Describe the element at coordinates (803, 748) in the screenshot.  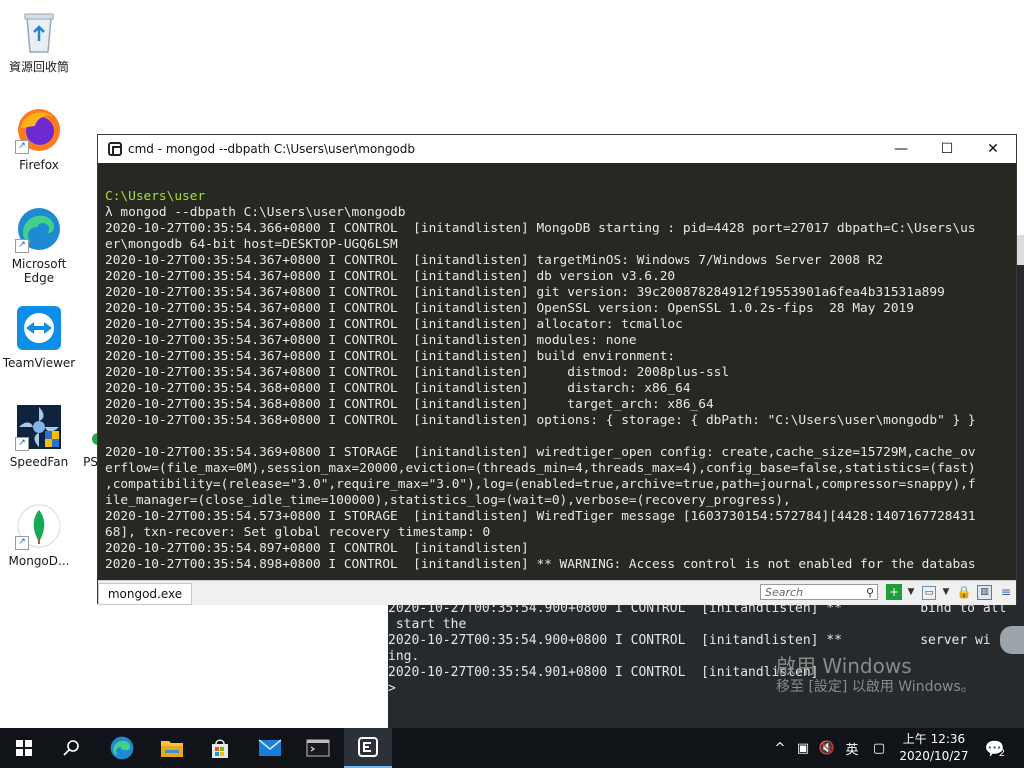
I see `network-icon: ▣` at that location.